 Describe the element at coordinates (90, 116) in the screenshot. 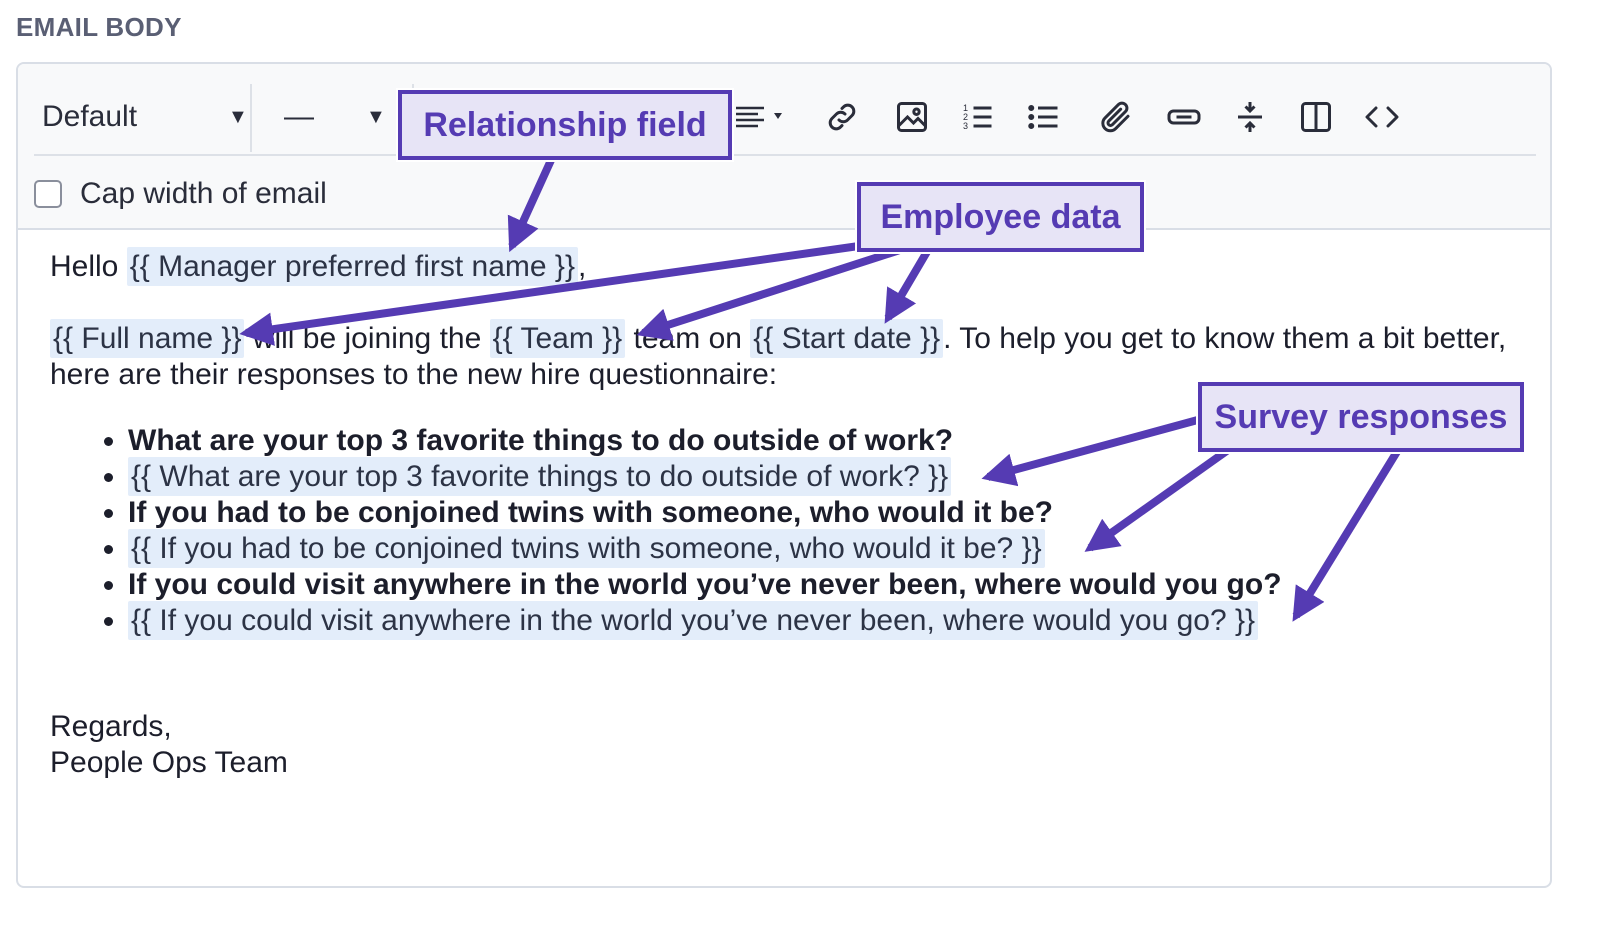

I see `font-dropdown-value: Default` at that location.